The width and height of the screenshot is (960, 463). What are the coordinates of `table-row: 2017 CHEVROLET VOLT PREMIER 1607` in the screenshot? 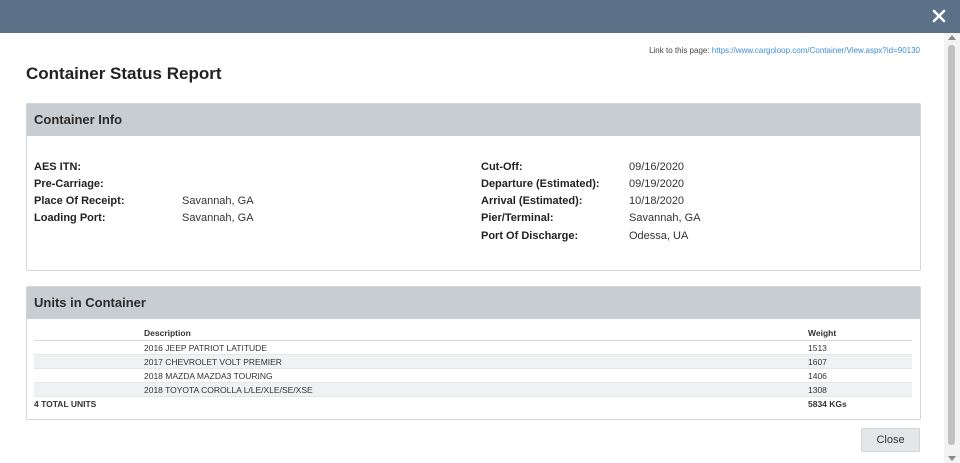 It's located at (473, 361).